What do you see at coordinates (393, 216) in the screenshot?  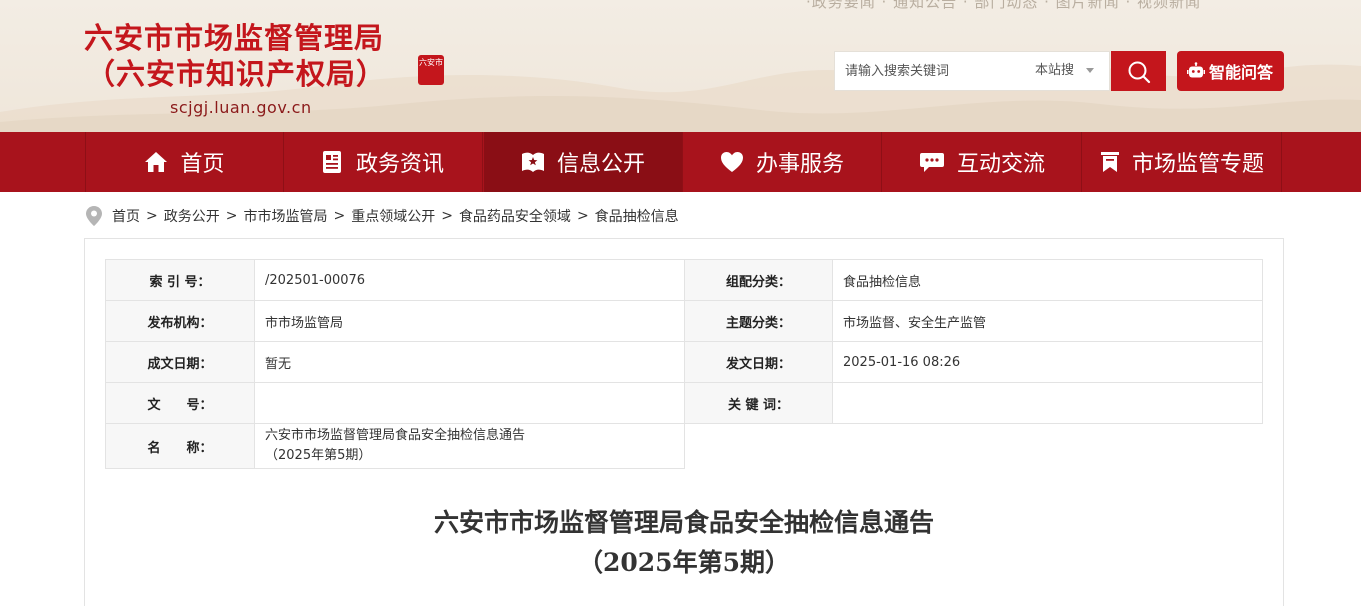 I see `breadcrumb-item-key-areas: 重点领域公开` at bounding box center [393, 216].